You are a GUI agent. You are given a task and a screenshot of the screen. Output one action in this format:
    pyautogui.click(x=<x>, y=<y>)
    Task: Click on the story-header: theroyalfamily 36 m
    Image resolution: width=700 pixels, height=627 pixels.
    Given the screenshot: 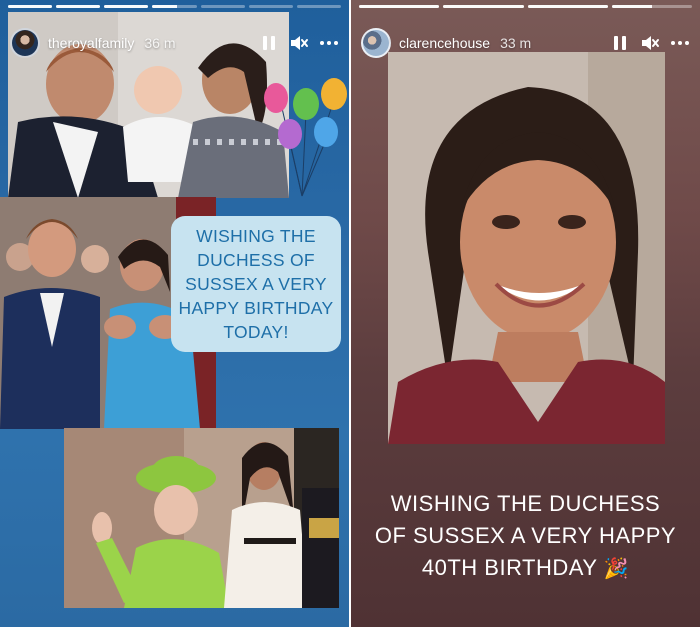 What is the action you would take?
    pyautogui.click(x=174, y=43)
    